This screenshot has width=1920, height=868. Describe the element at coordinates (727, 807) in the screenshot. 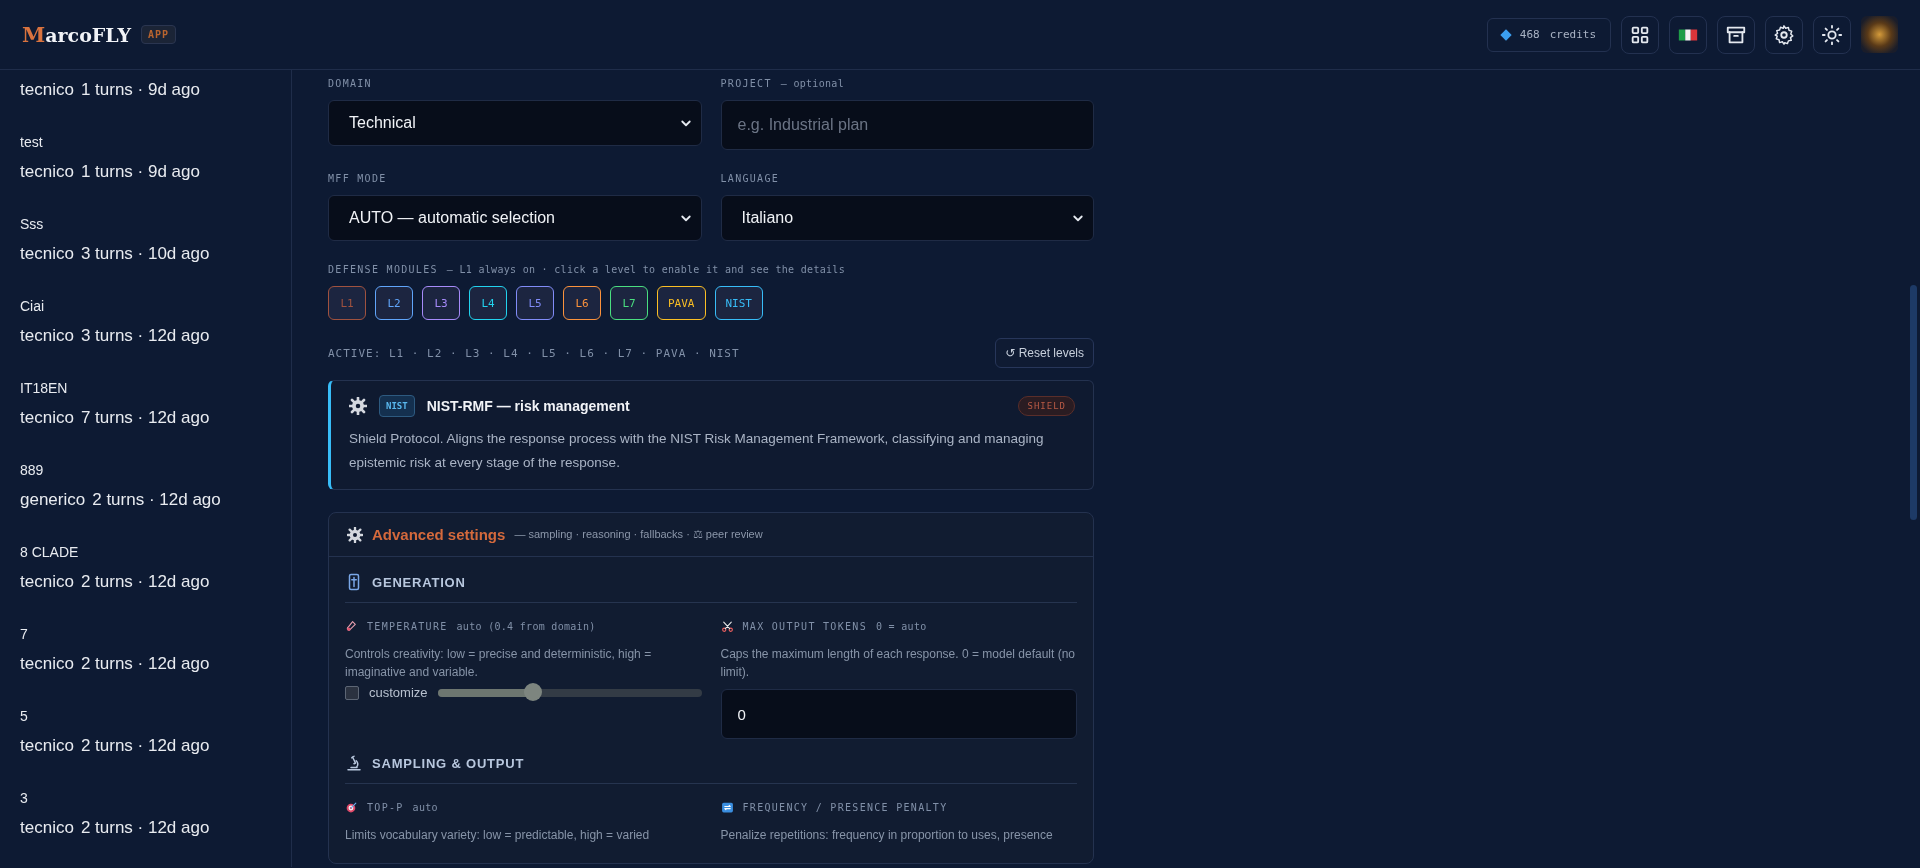

I see `repeat-icon` at that location.